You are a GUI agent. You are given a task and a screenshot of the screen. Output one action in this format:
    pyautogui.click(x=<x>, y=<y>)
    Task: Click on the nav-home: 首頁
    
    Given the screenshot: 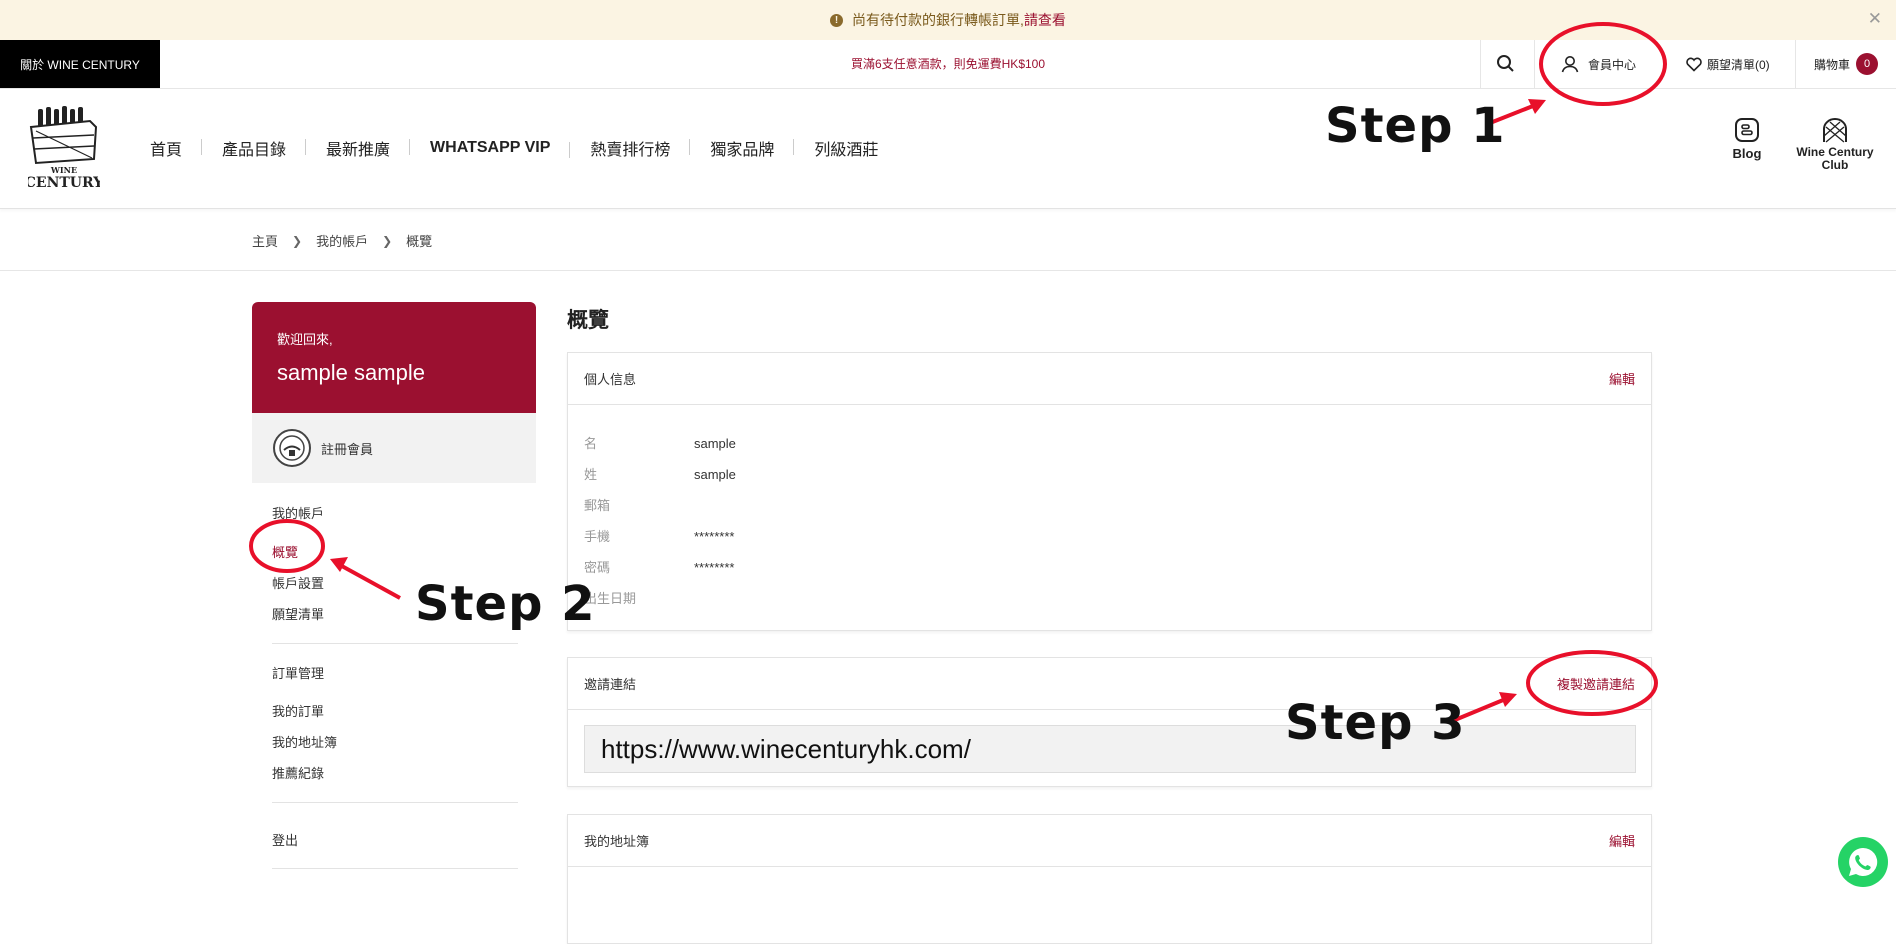 What is the action you would take?
    pyautogui.click(x=166, y=148)
    